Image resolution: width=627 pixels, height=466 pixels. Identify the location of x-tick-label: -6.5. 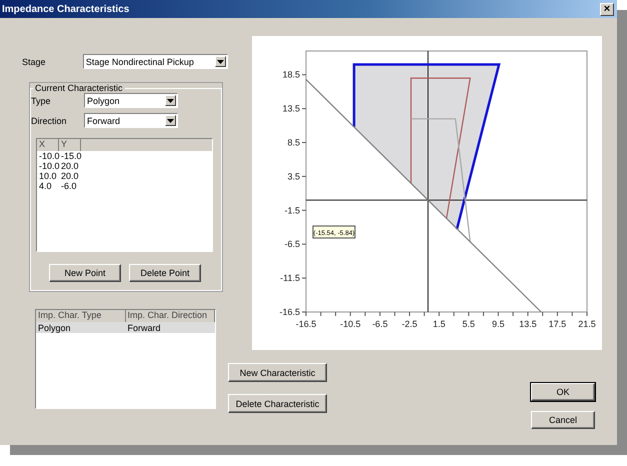
(380, 324).